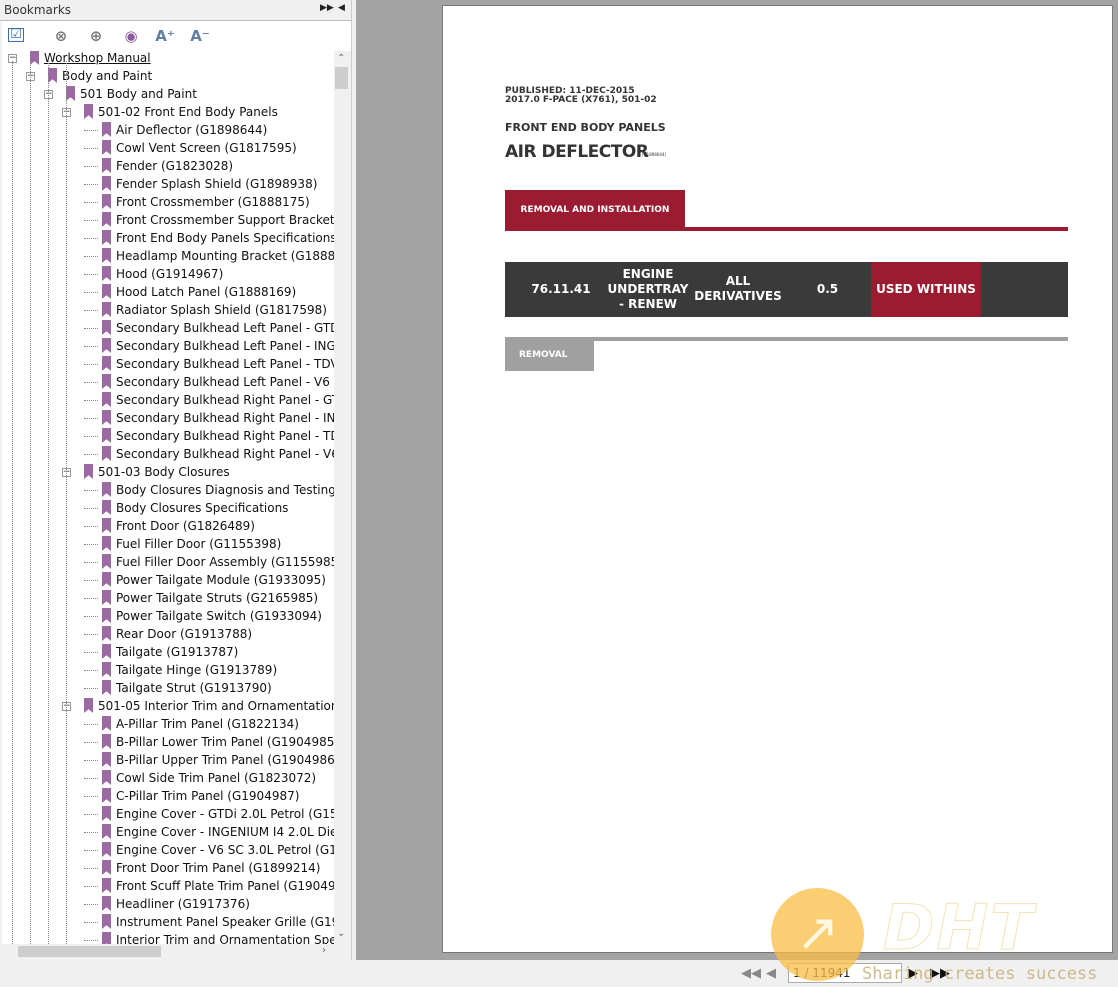 The height and width of the screenshot is (987, 1118). Describe the element at coordinates (168, 868) in the screenshot. I see `bookmark-item: Front Door Trim Panel (G1899214)` at that location.